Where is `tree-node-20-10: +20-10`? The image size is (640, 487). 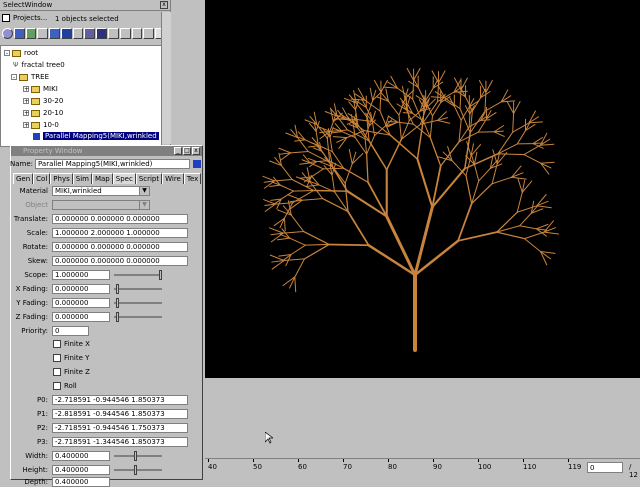
tree-node-20-10: +20-10 is located at coordinates (43, 113).